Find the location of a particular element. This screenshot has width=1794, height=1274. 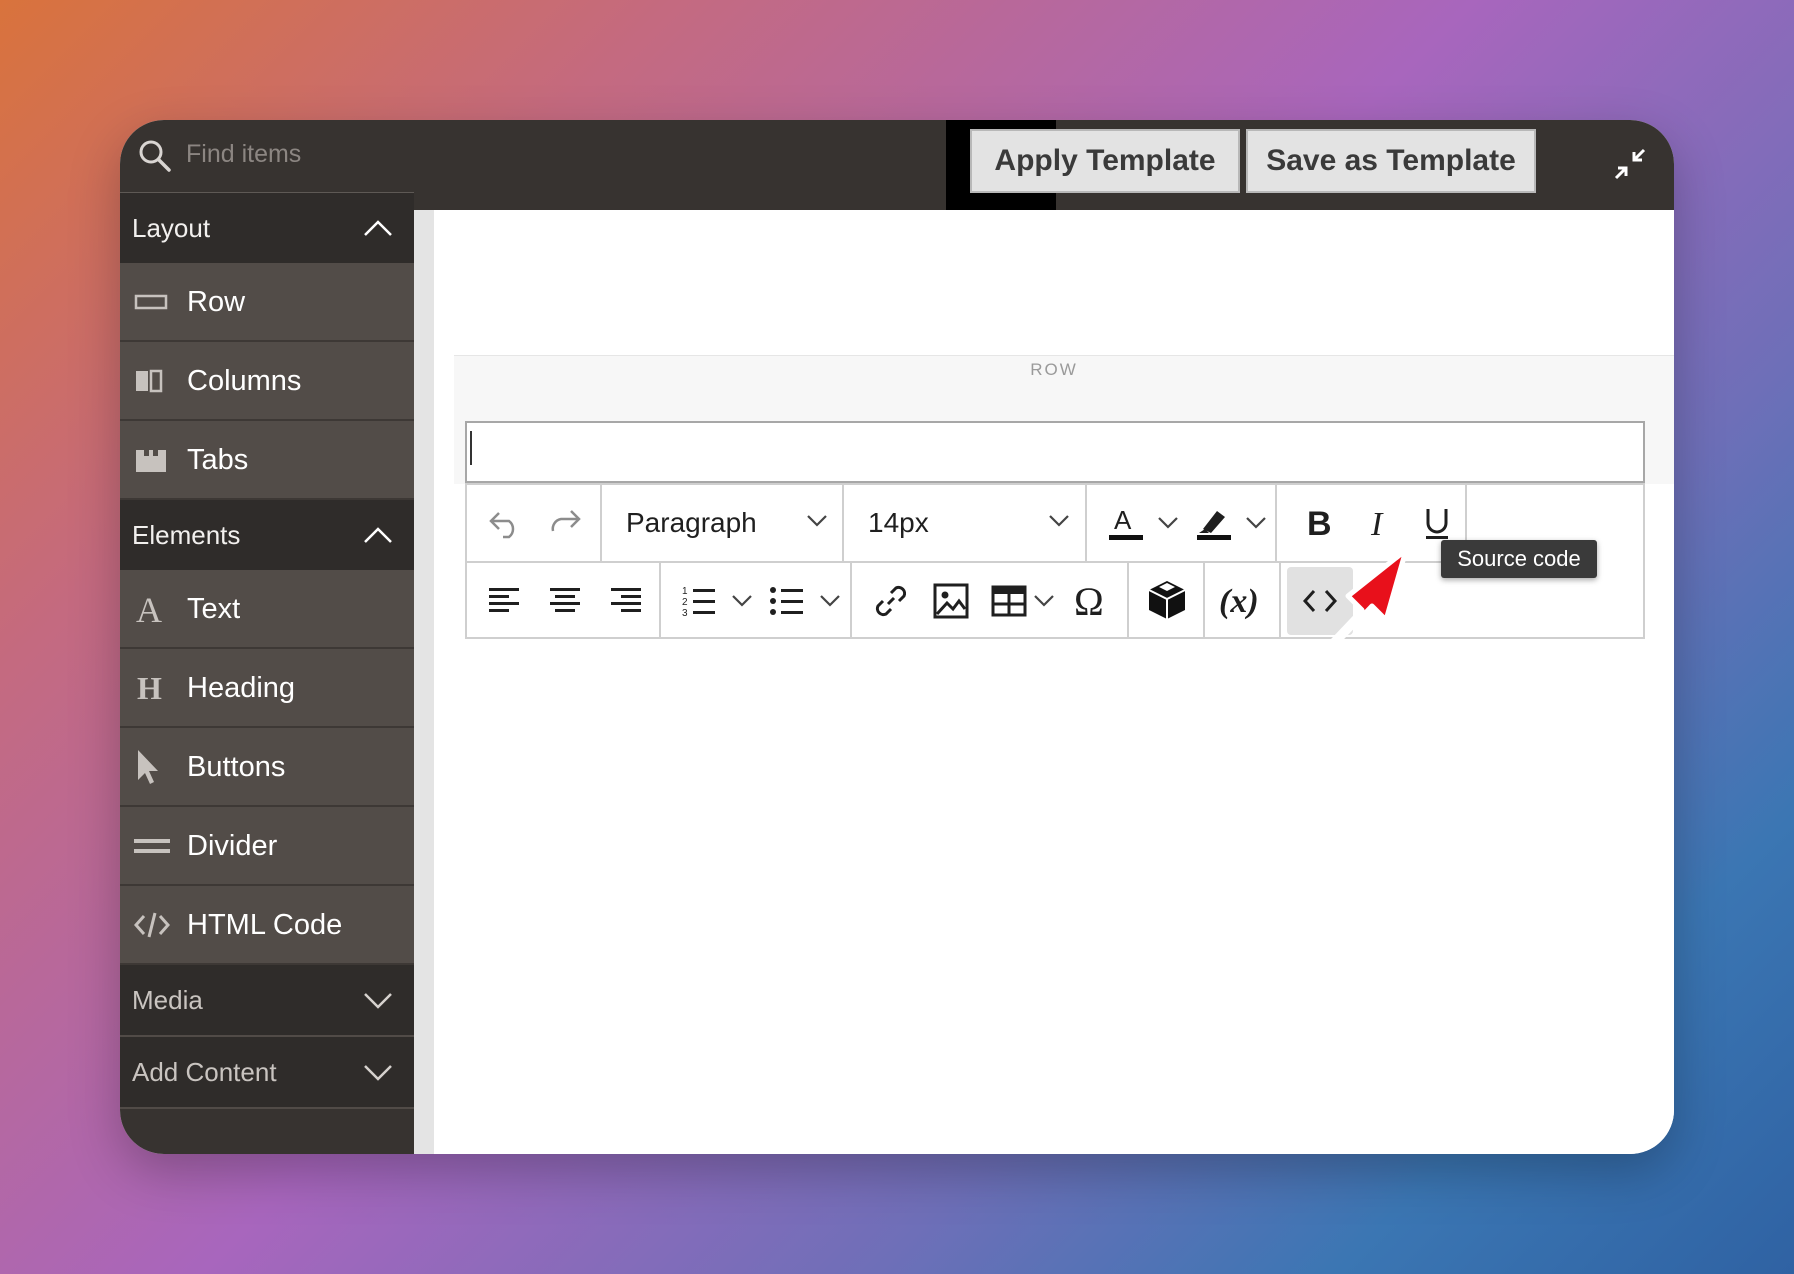

divider-icon is located at coordinates (152, 846).